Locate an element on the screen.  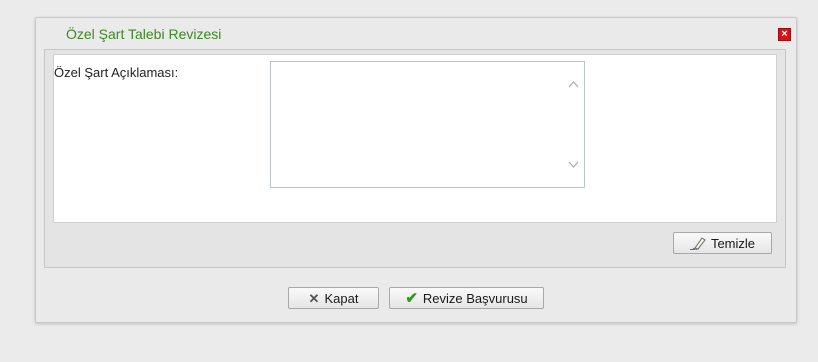
close-button: ✕ Kapat is located at coordinates (333, 298).